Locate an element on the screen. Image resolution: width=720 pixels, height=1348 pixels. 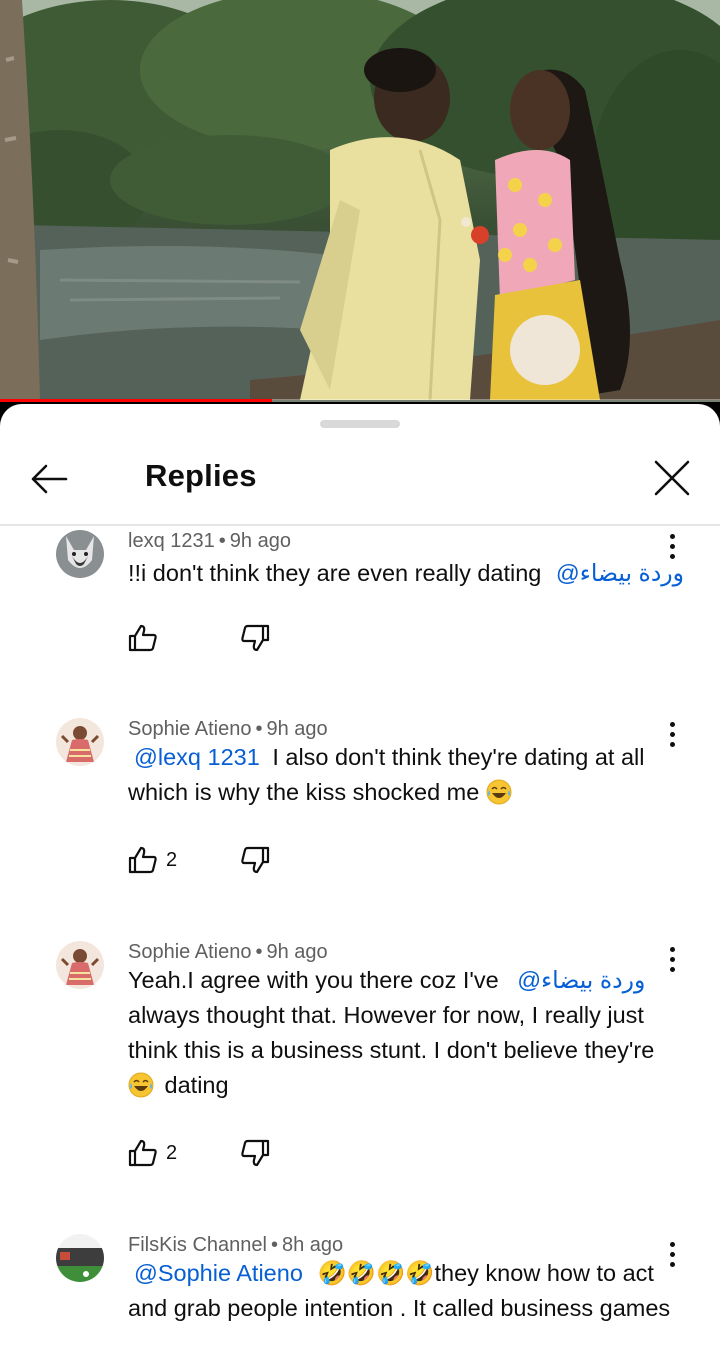
video-progress-fill is located at coordinates (136, 400).